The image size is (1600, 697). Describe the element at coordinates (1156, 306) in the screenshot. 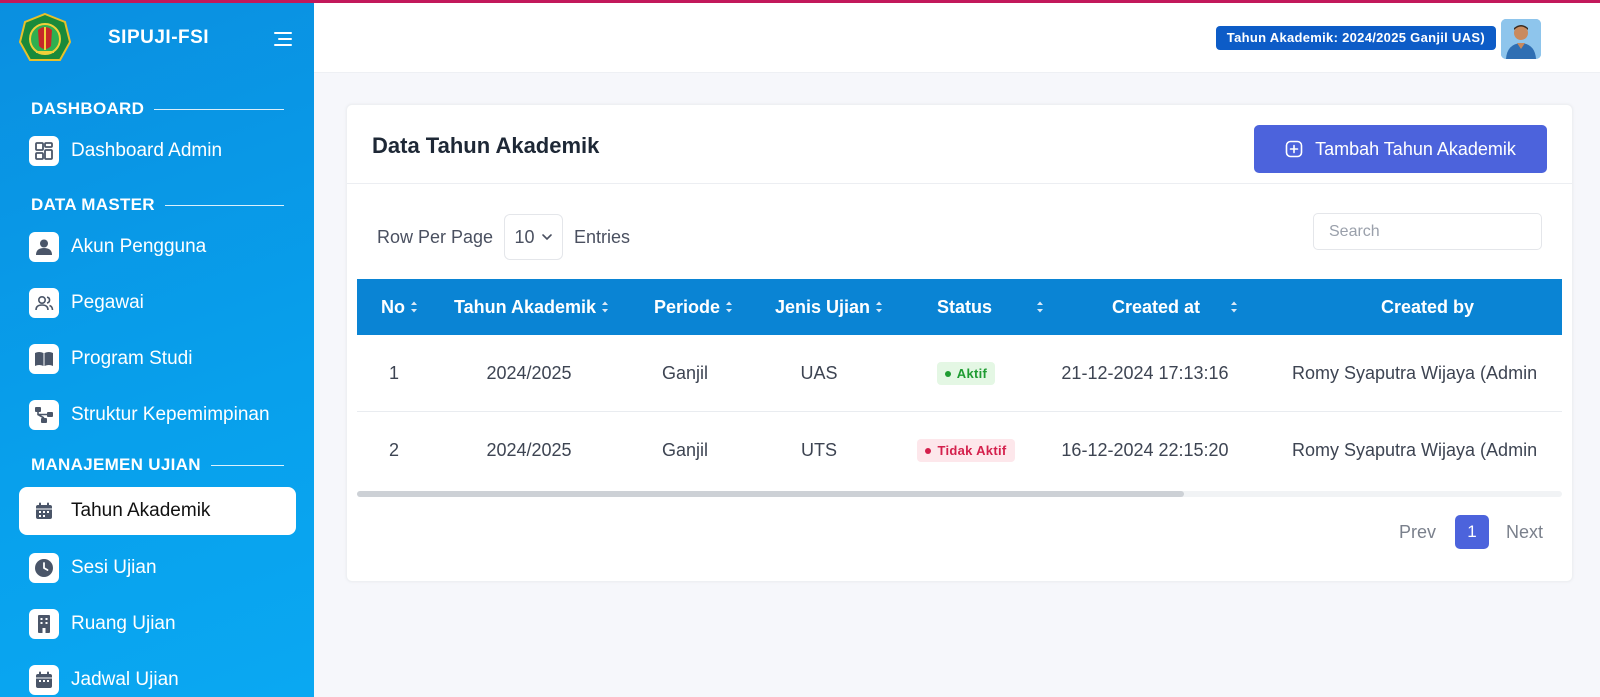

I see `column-label: Created at` at that location.